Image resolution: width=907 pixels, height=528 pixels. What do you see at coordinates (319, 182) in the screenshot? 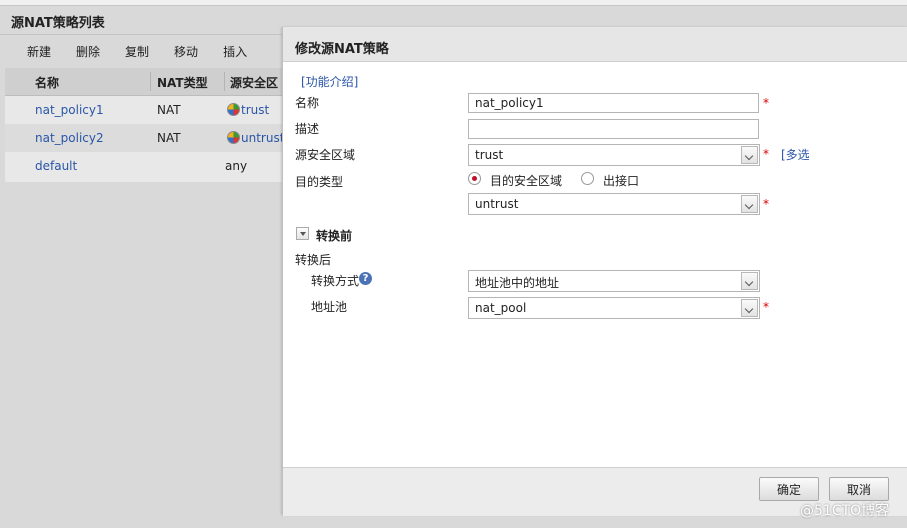
I see `dest-type-label: 目的类型` at bounding box center [319, 182].